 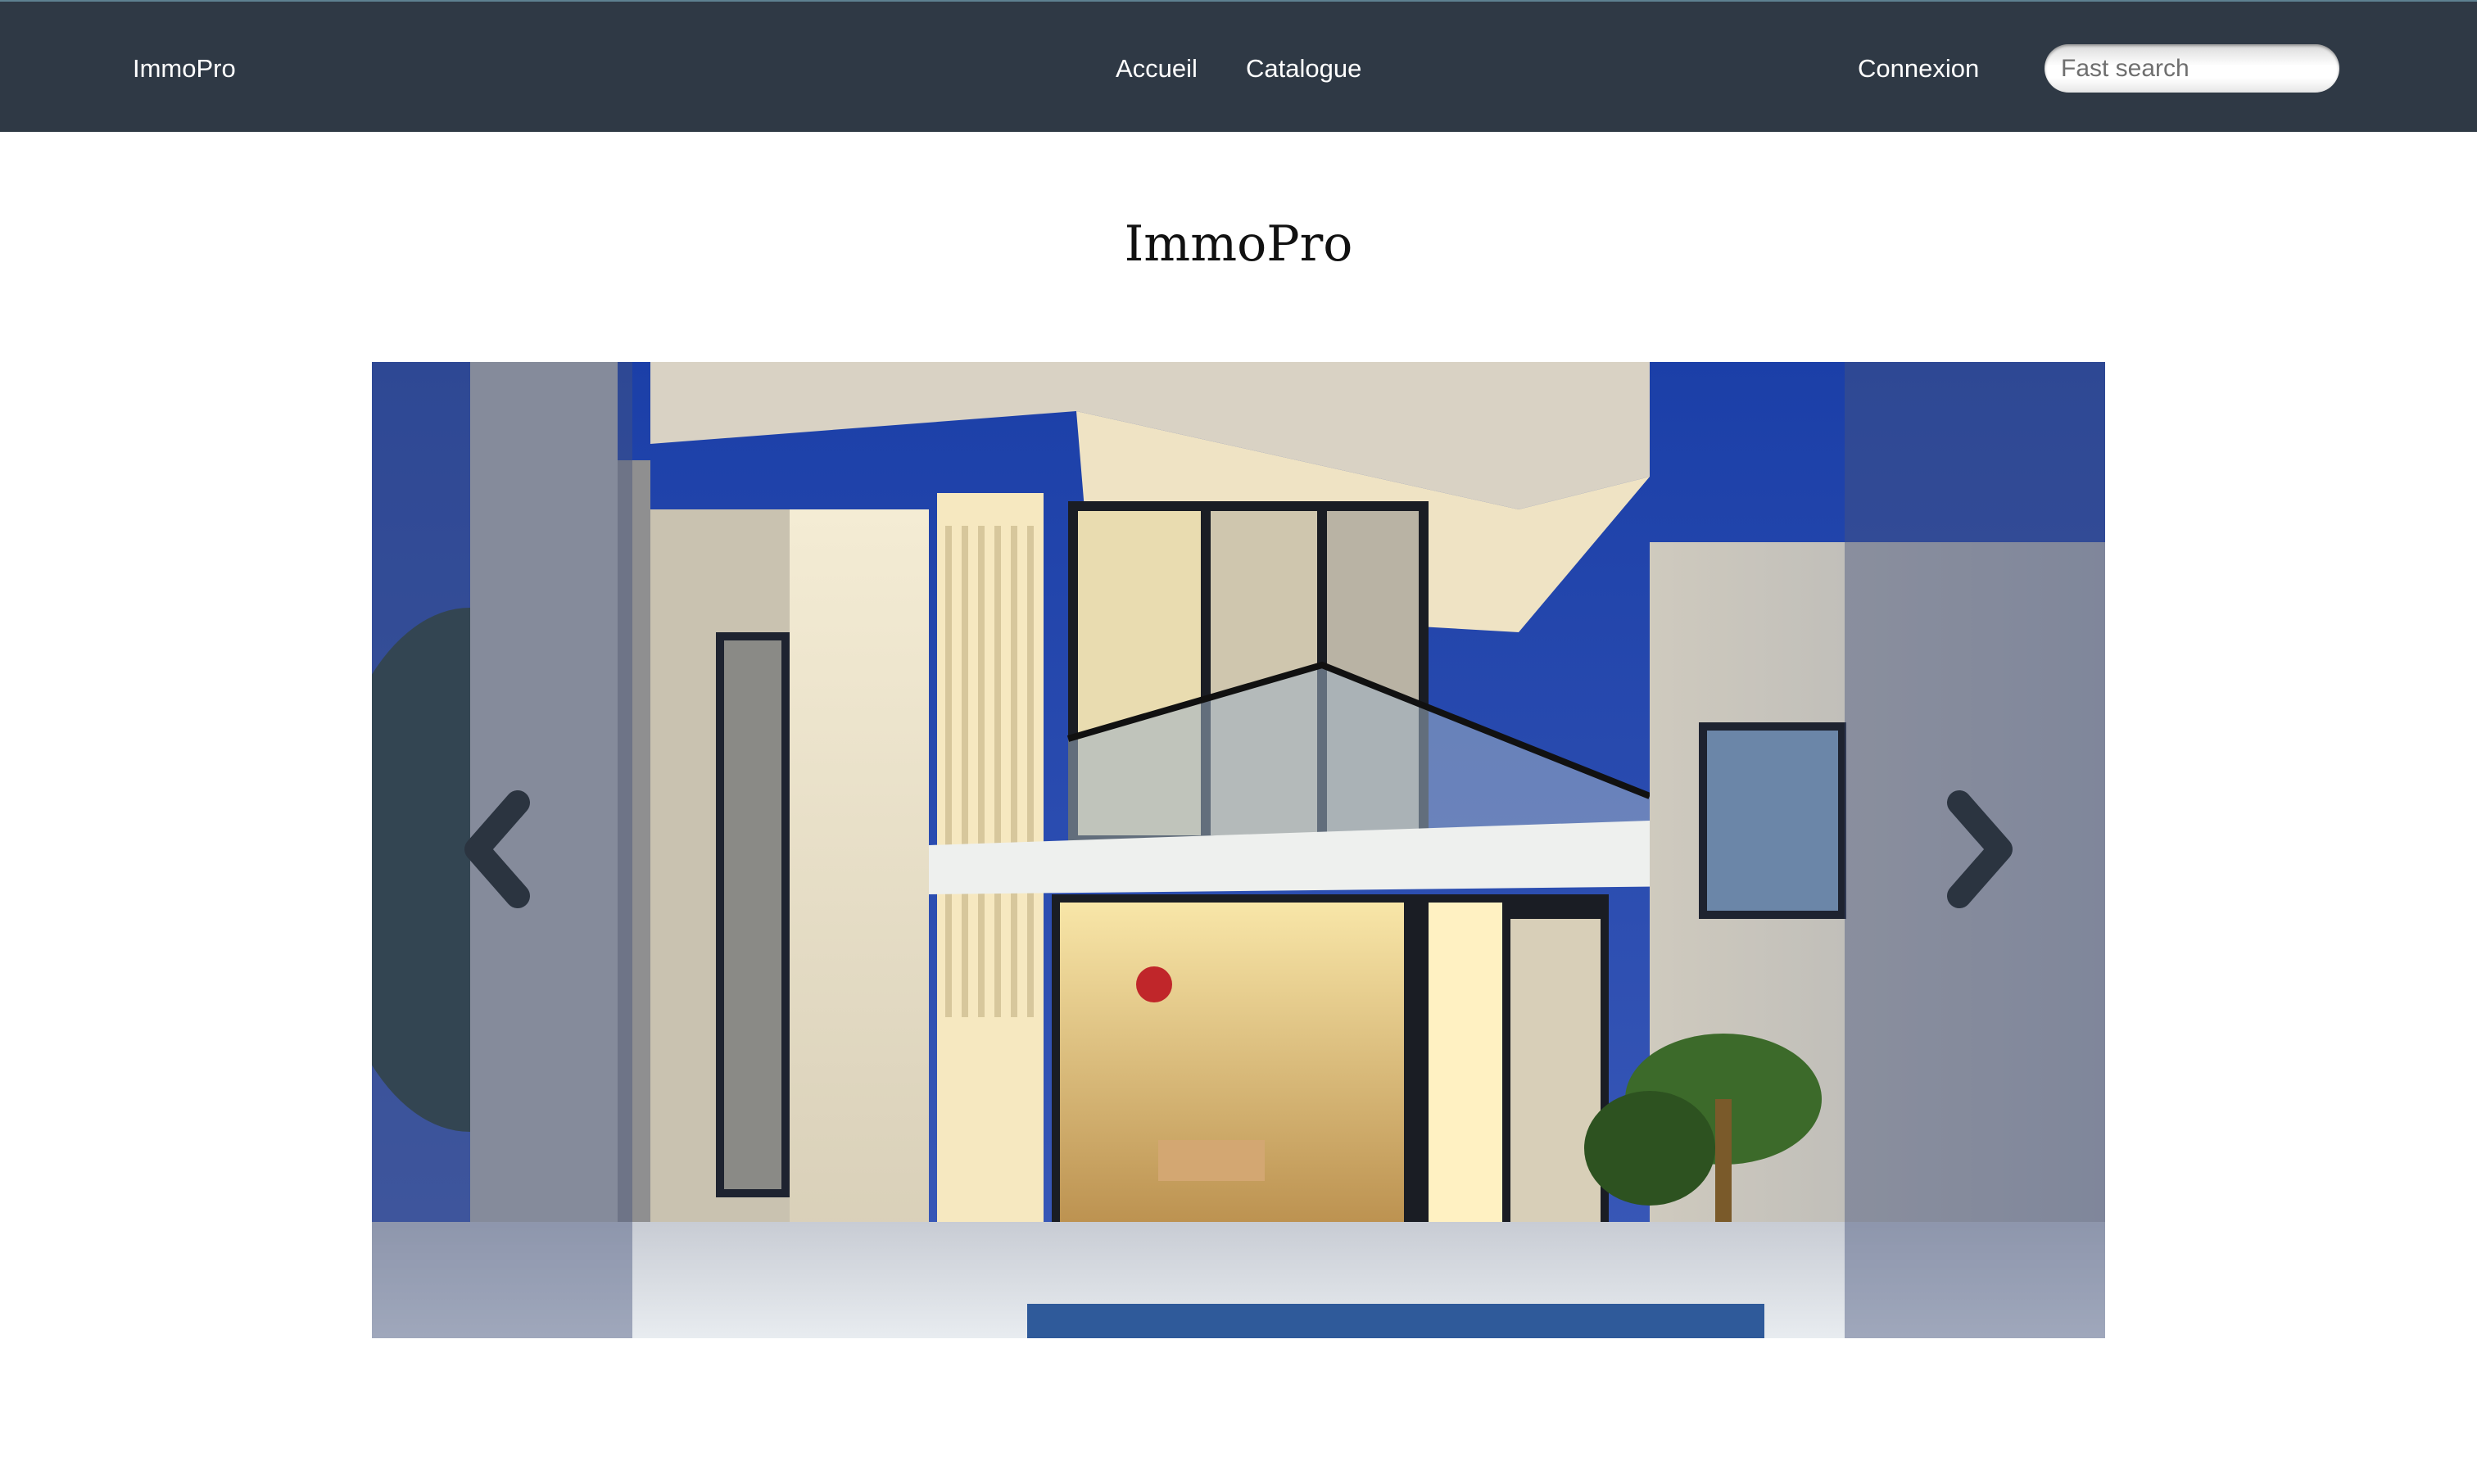 What do you see at coordinates (1157, 68) in the screenshot?
I see `nav-link-accueil: Accueil` at bounding box center [1157, 68].